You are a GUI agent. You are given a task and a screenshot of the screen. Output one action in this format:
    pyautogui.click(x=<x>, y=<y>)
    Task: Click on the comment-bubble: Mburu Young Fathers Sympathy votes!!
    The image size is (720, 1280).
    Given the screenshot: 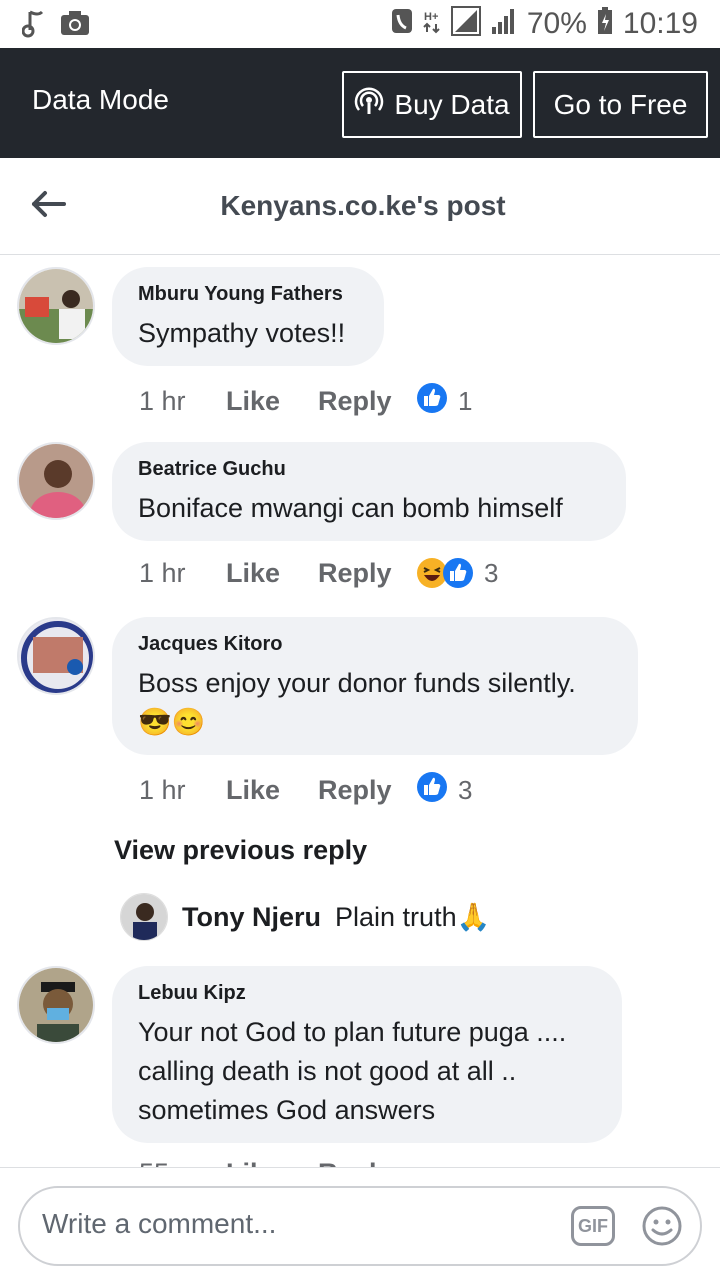 What is the action you would take?
    pyautogui.click(x=248, y=316)
    